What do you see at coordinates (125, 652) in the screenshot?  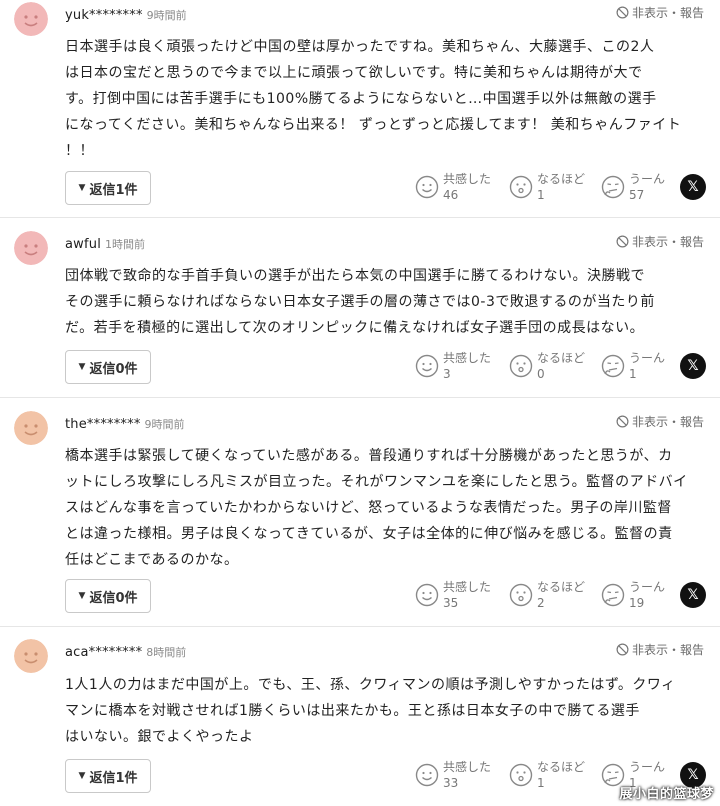 I see `username: aca******** 8時間前` at bounding box center [125, 652].